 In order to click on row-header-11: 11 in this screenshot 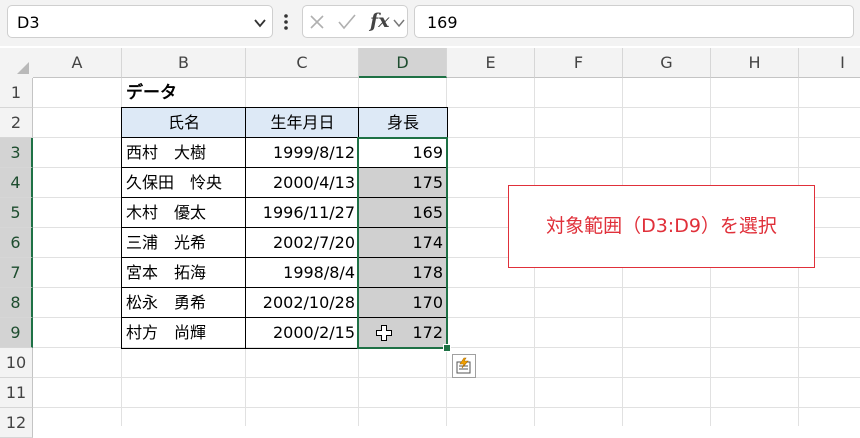, I will do `click(16, 393)`.